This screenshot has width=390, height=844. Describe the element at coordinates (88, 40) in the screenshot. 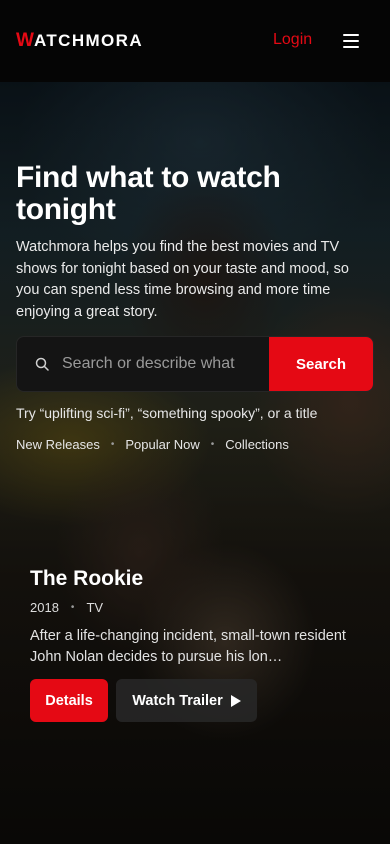

I see `logo-wordmark: ATCHMORA` at that location.